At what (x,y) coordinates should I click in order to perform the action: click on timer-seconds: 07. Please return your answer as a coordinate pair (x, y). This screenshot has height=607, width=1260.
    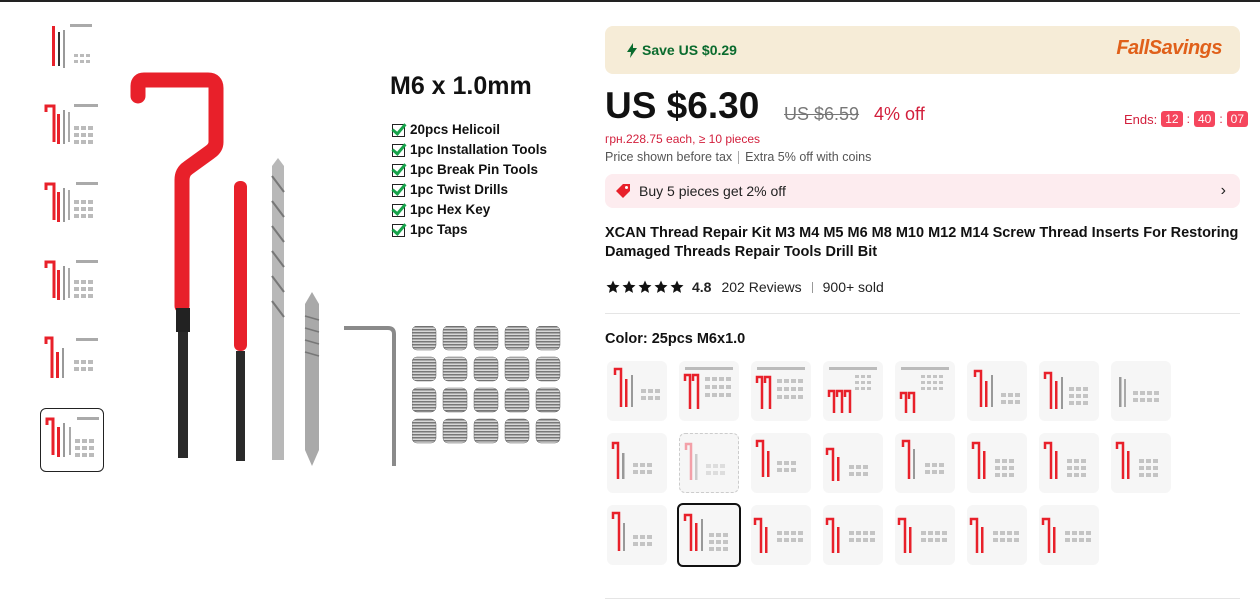
    Looking at the image, I should click on (1237, 119).